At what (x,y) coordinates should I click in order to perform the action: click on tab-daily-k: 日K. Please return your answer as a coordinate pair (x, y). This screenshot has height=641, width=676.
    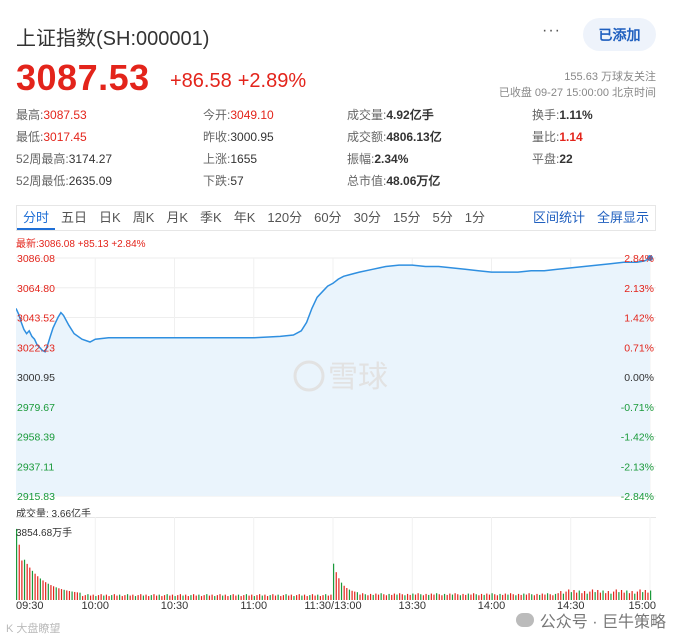
    Looking at the image, I should click on (110, 218).